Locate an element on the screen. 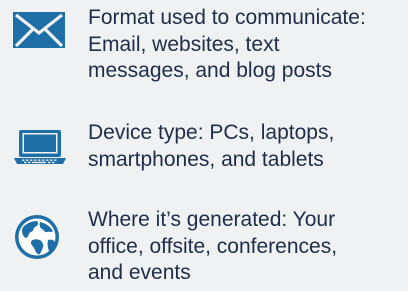  device-line-1: Device type: PCs, laptops, is located at coordinates (211, 132).